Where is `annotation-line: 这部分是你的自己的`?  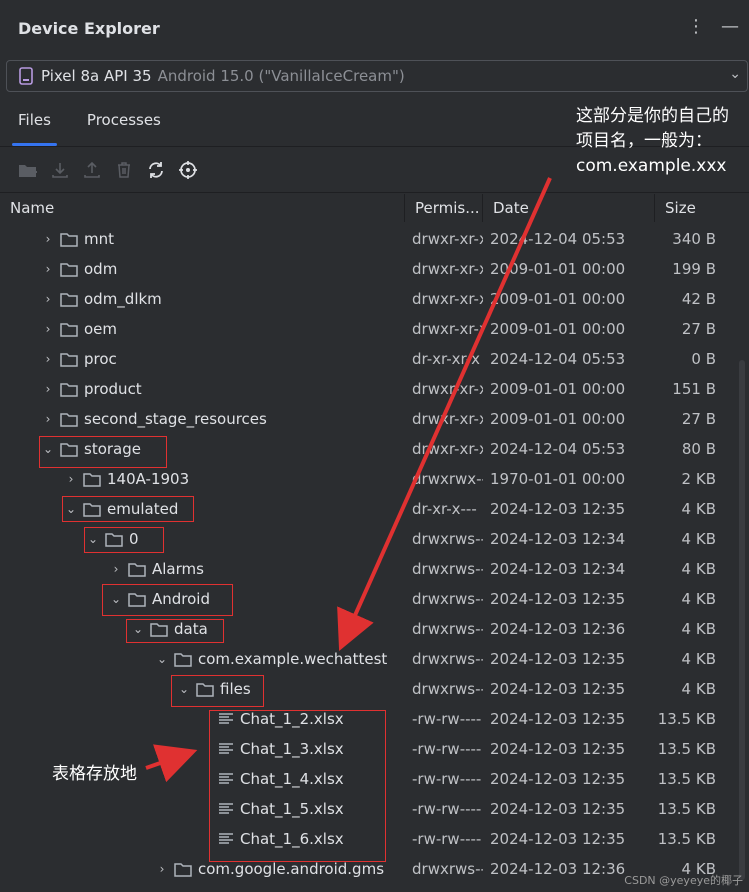 annotation-line: 这部分是你的自己的 is located at coordinates (652, 116).